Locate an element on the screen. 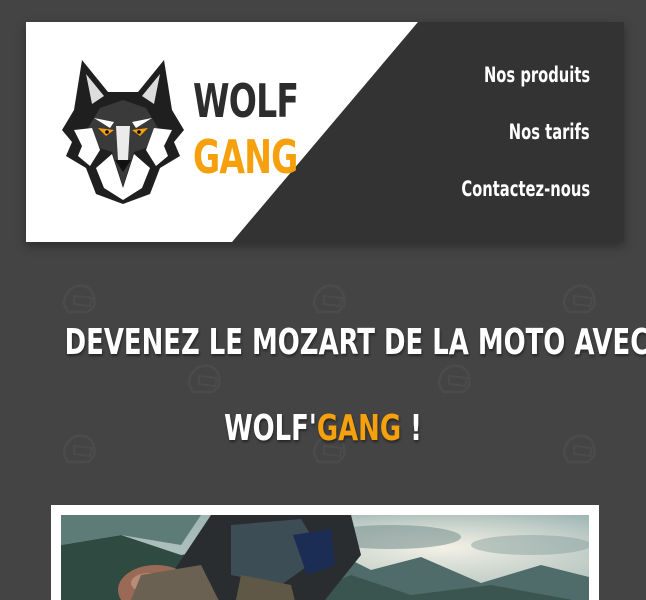 This screenshot has height=600, width=646. hero-brand-accent: GANG is located at coordinates (359, 428).